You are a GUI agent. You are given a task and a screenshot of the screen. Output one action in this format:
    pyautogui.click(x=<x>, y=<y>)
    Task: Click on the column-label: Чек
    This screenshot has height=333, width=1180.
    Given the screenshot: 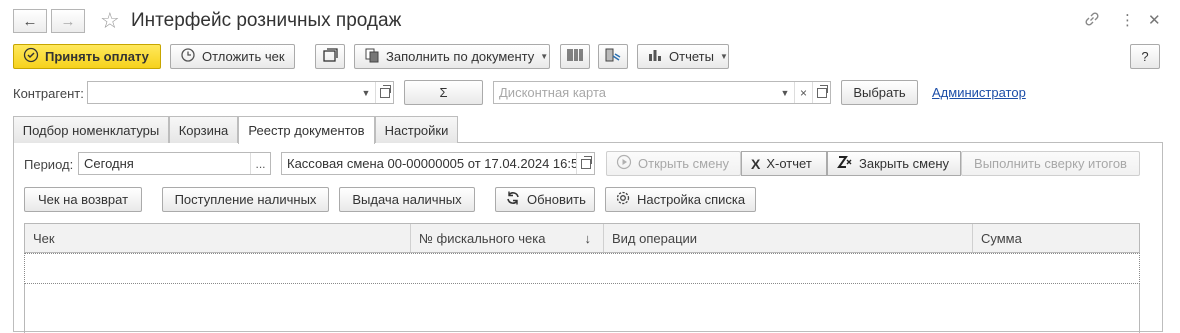 What is the action you would take?
    pyautogui.click(x=44, y=238)
    